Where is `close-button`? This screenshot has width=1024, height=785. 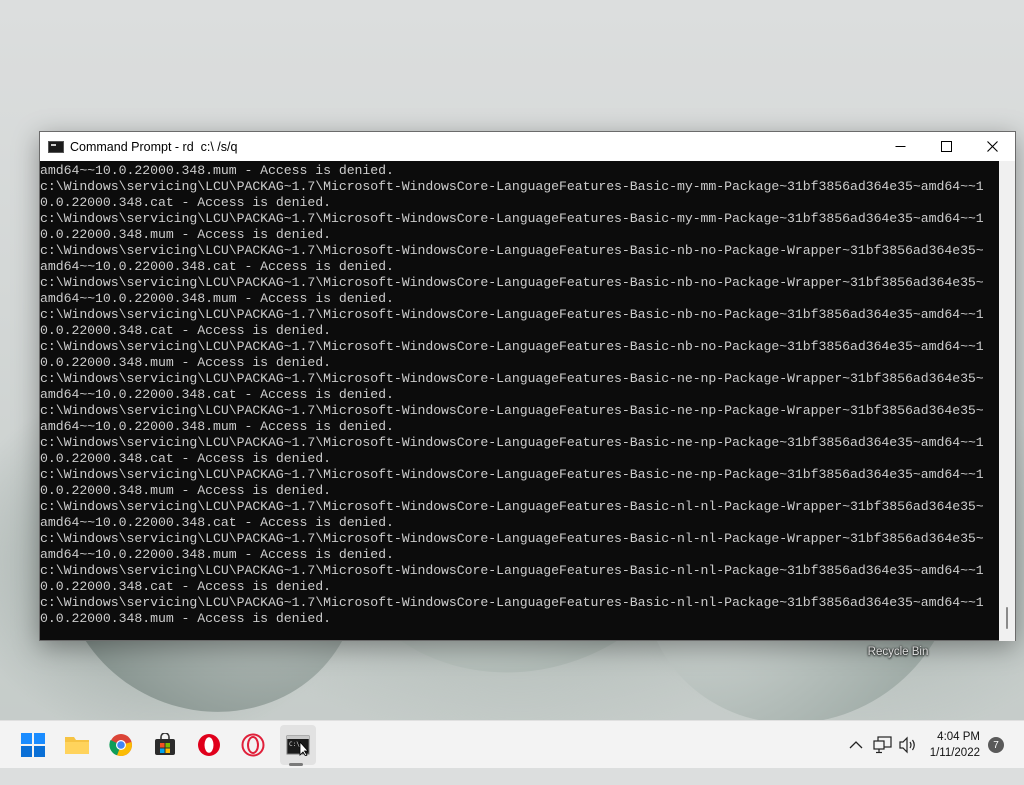
close-button is located at coordinates (992, 146).